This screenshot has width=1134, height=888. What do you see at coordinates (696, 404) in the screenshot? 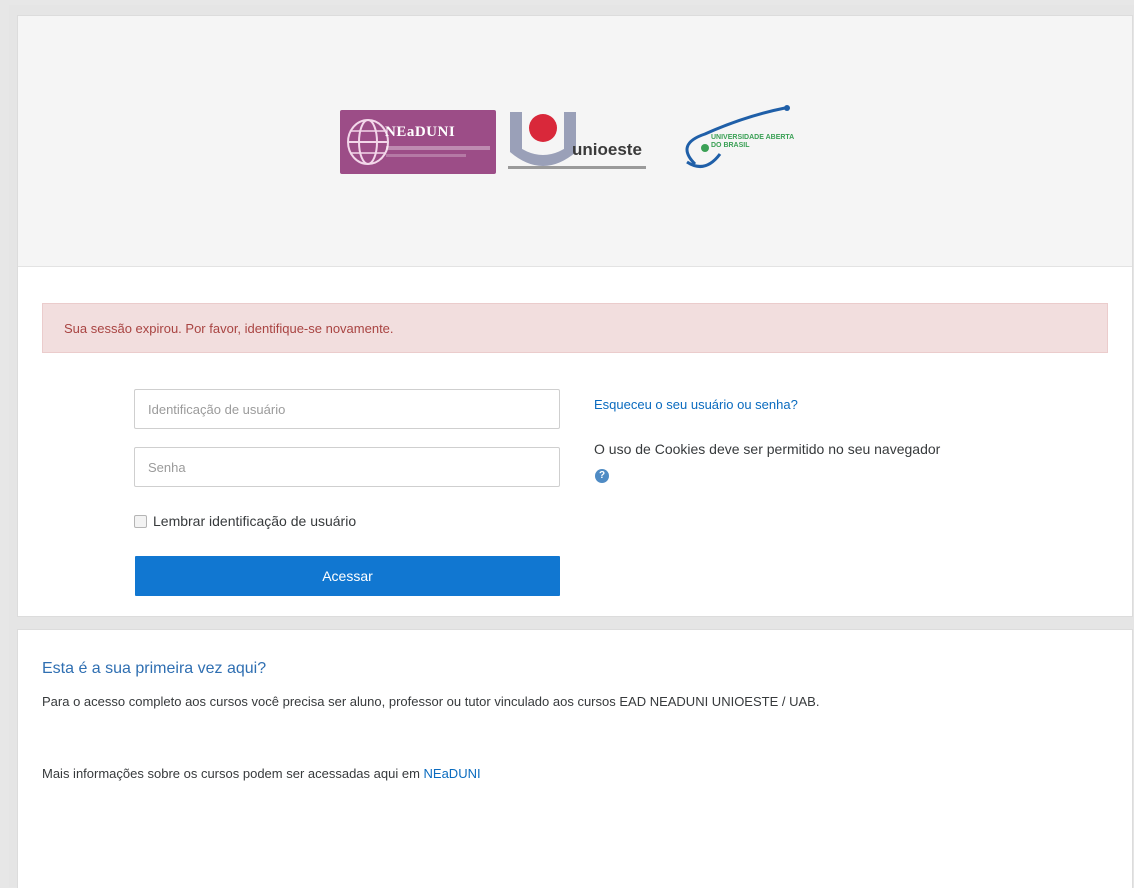
I see `forgot-password-link: Esqueceu o seu usuário ou senha?` at bounding box center [696, 404].